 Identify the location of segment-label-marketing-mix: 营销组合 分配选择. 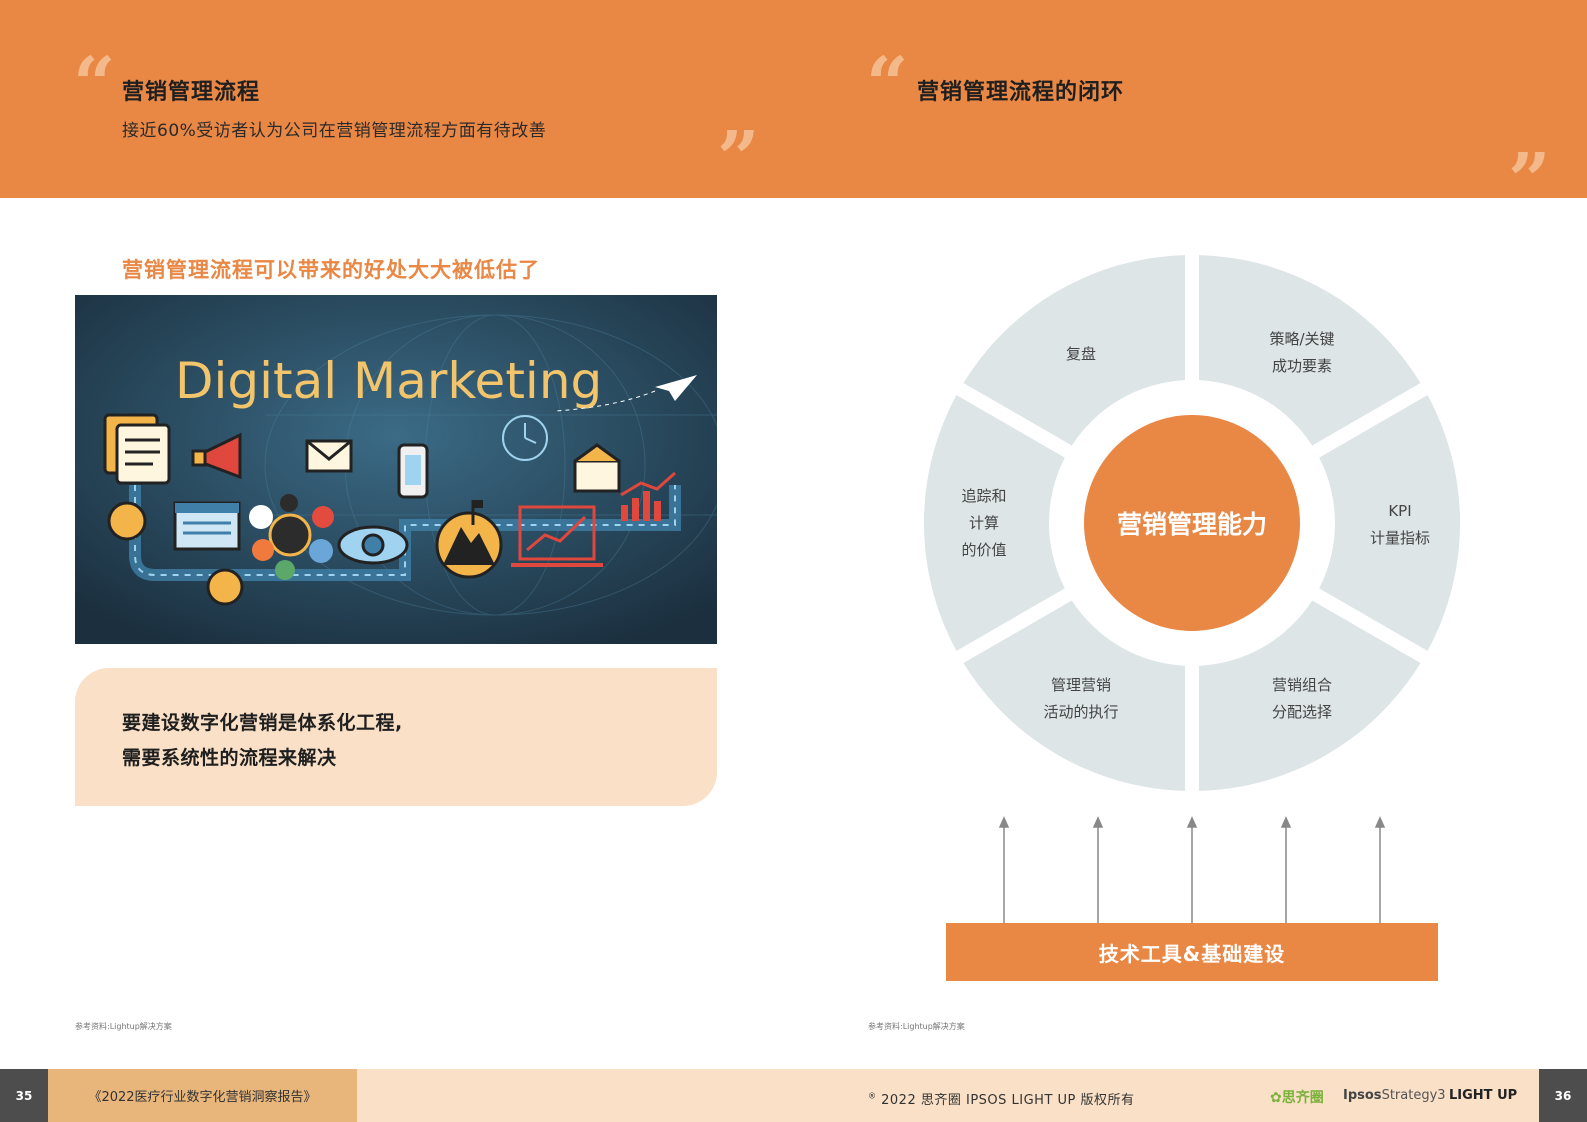
(1301, 698).